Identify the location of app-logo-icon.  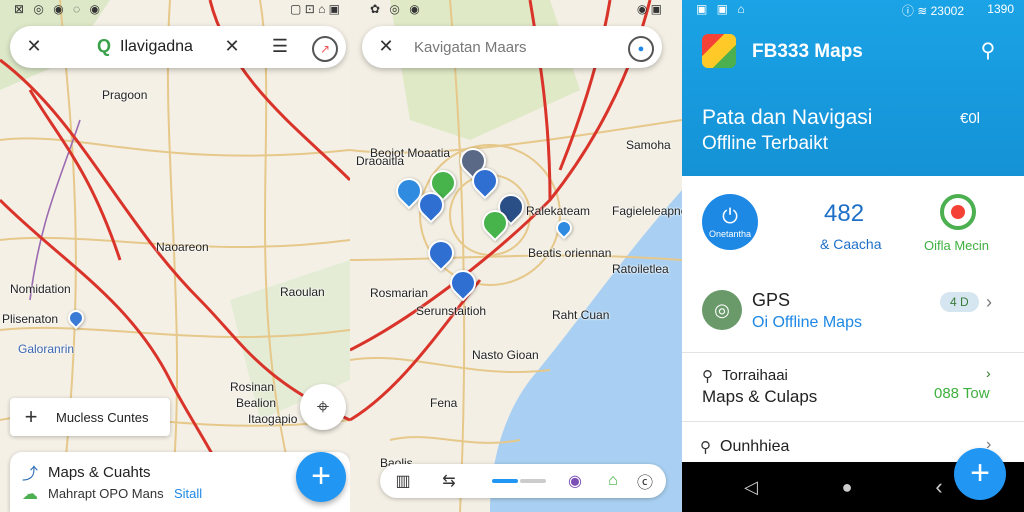
(719, 51).